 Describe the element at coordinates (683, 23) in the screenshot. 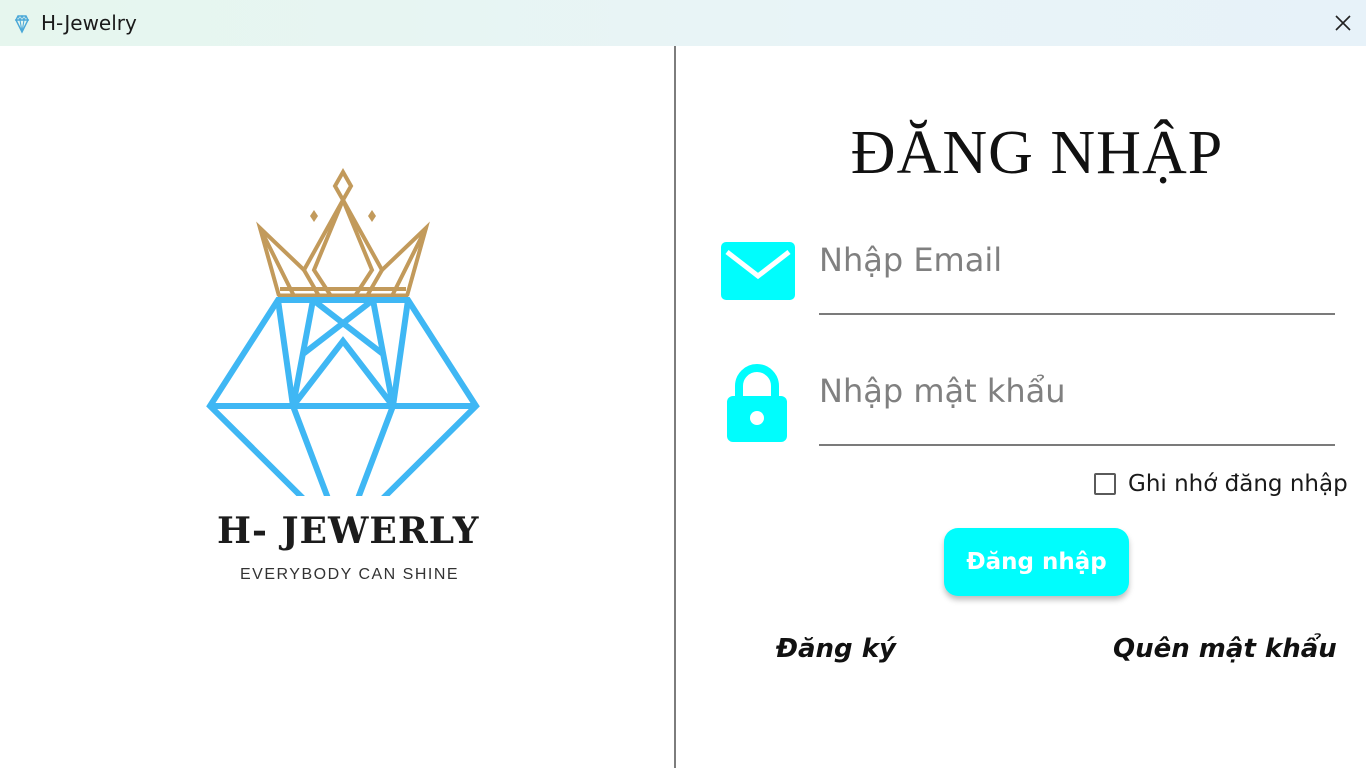

I see `title-bar: H-Jewelry` at that location.